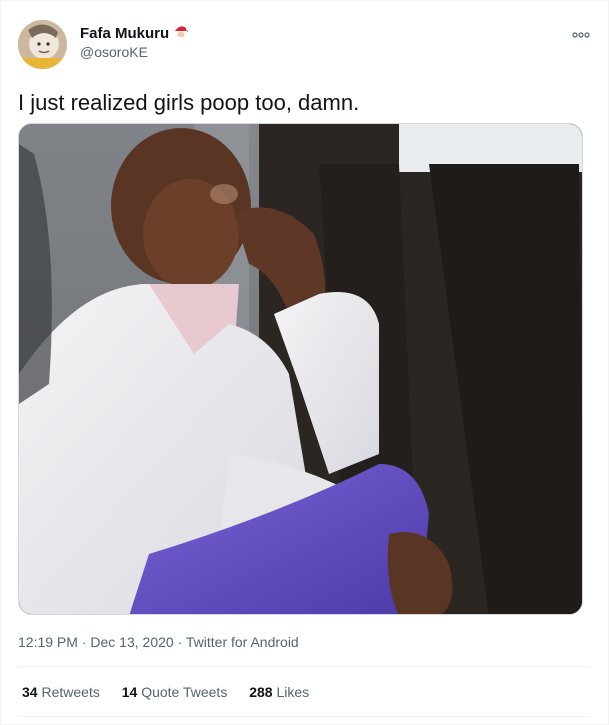  Describe the element at coordinates (242, 642) in the screenshot. I see `tweet-source: Twitter for Android` at that location.